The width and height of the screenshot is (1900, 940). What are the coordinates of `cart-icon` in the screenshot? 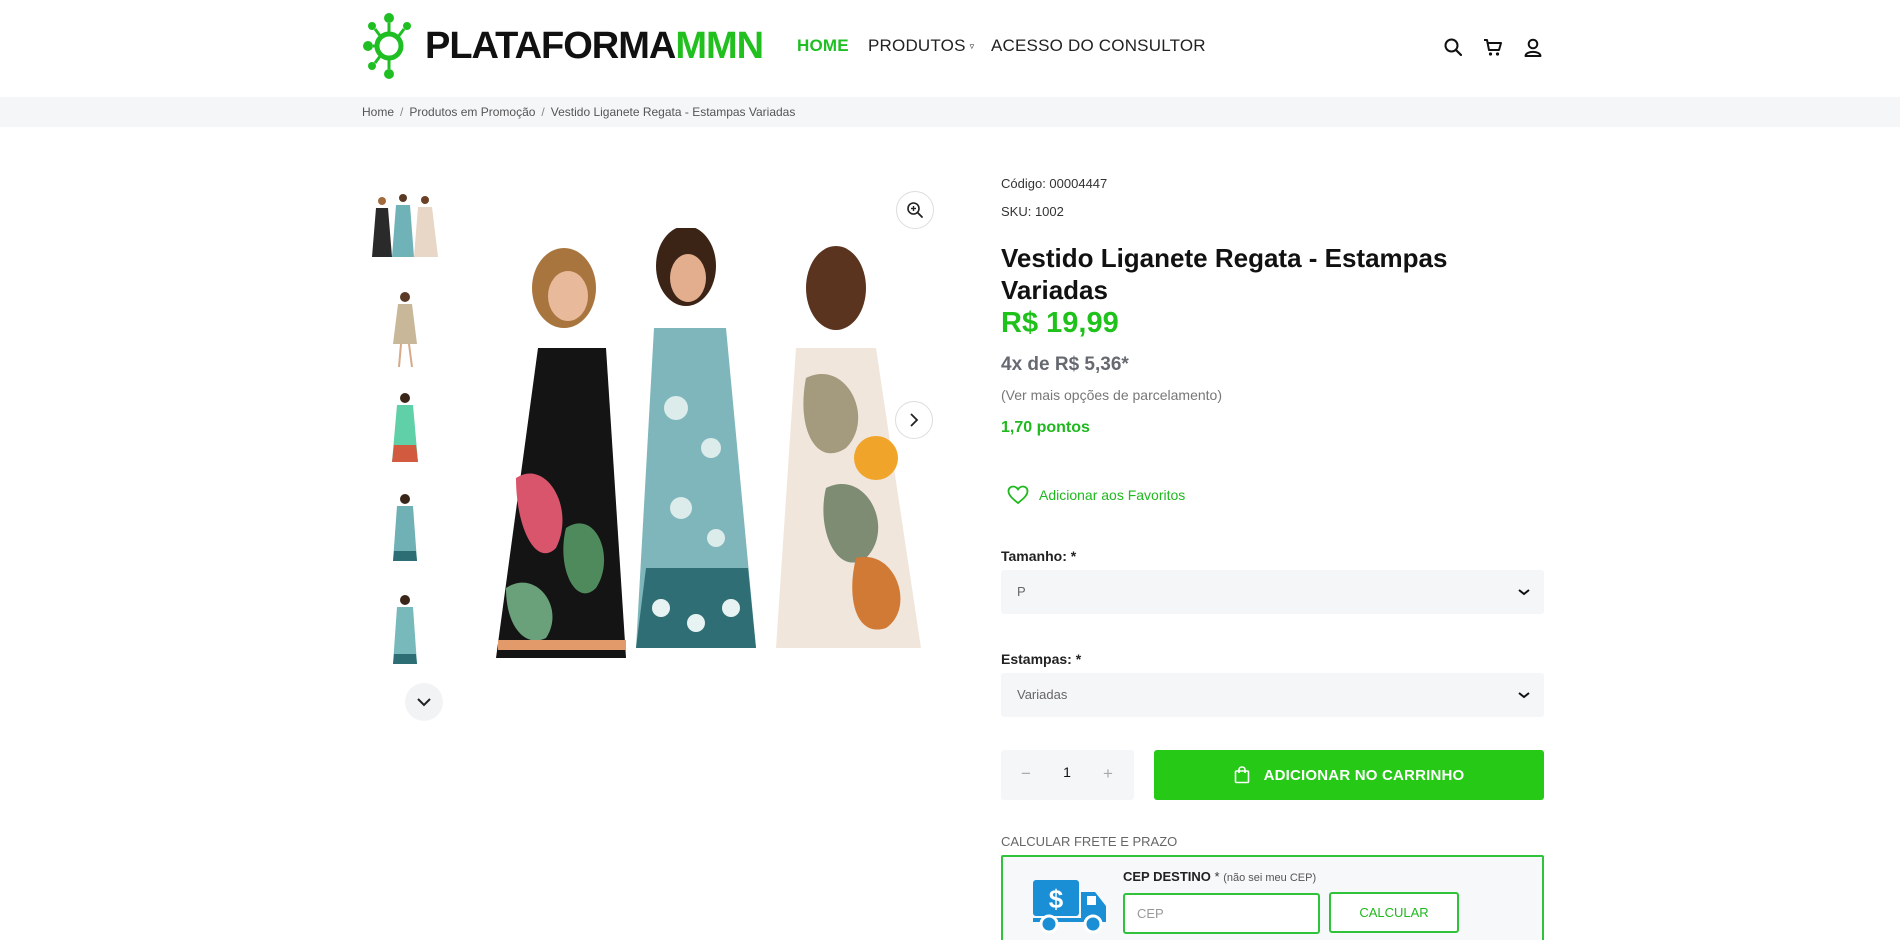 It's located at (1493, 47).